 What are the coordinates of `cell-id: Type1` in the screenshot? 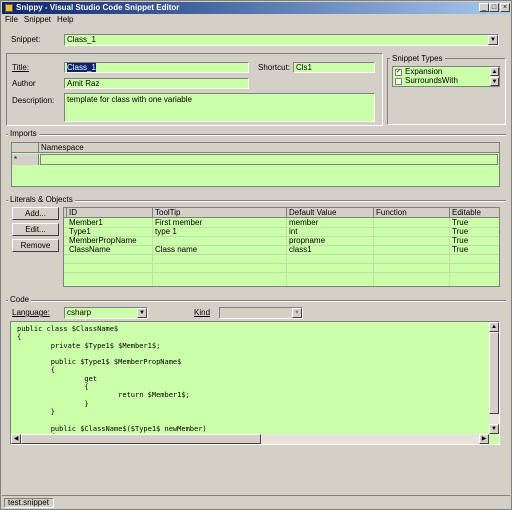 It's located at (80, 231).